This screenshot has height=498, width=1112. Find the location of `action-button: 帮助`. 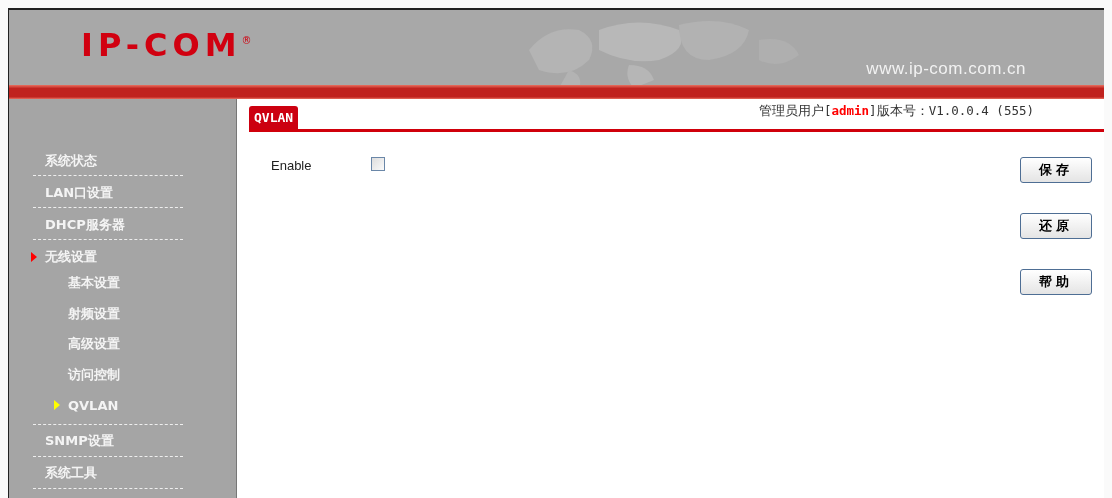

action-button: 帮助 is located at coordinates (1056, 282).